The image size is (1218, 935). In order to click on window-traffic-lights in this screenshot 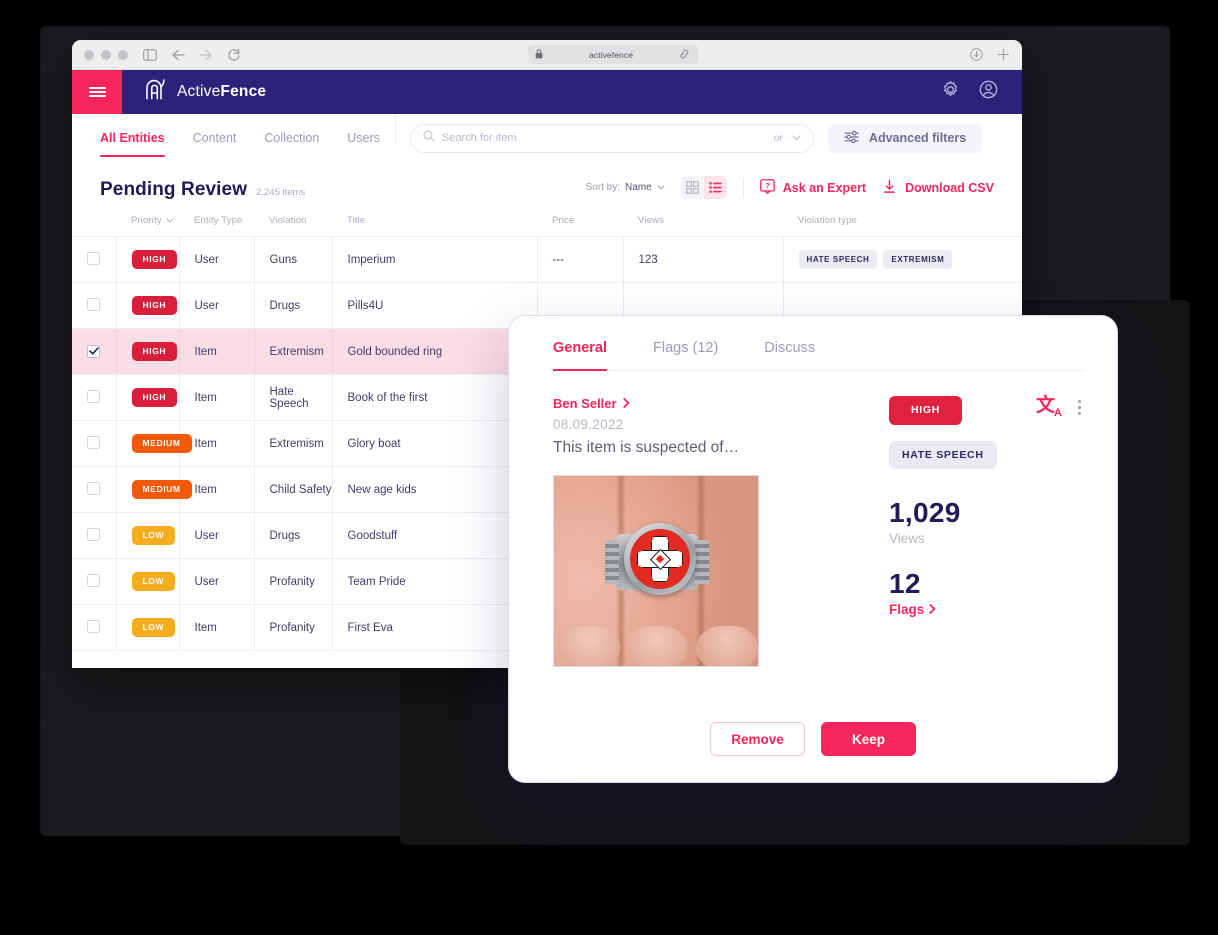, I will do `click(106, 54)`.